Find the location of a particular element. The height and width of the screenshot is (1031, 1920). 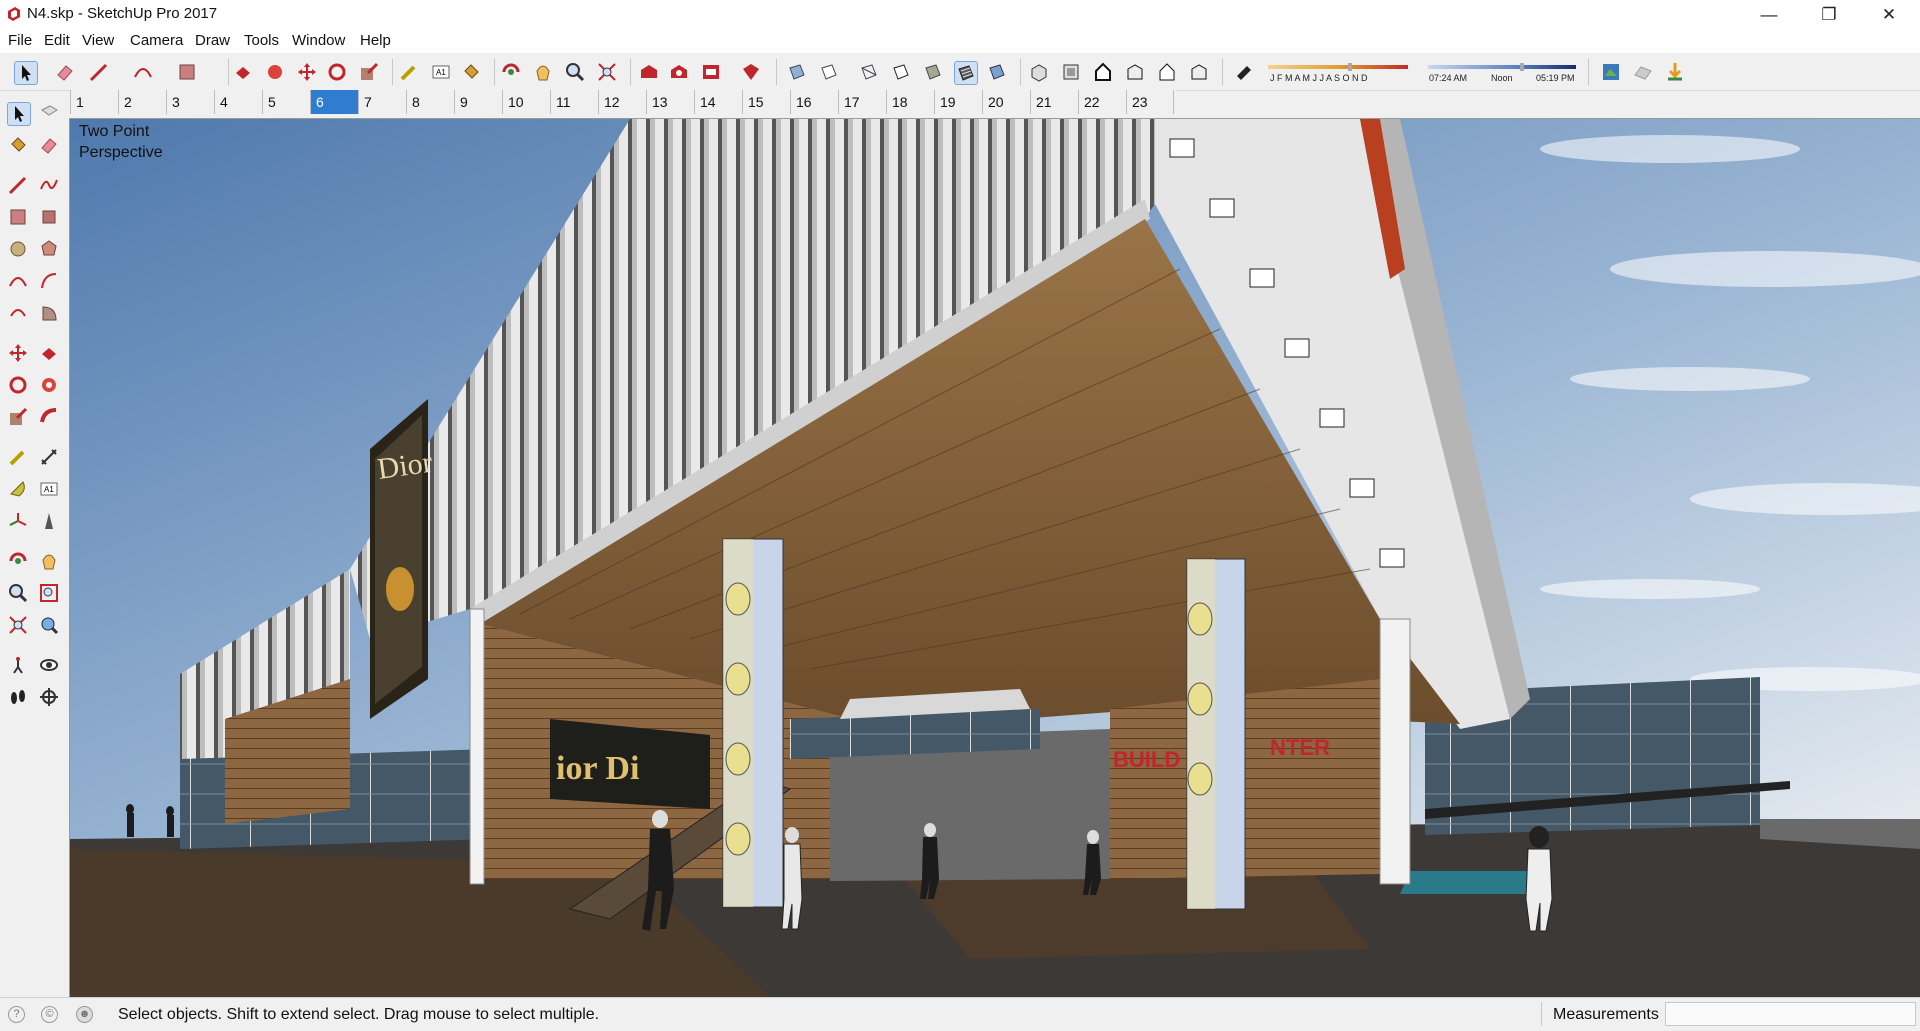

scene-tab-2: 2 is located at coordinates (142, 102).